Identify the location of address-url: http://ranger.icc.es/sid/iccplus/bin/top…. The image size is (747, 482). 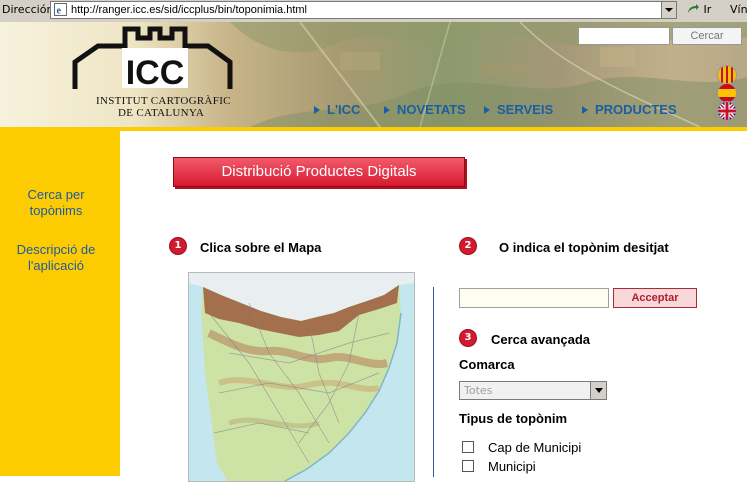
(189, 10).